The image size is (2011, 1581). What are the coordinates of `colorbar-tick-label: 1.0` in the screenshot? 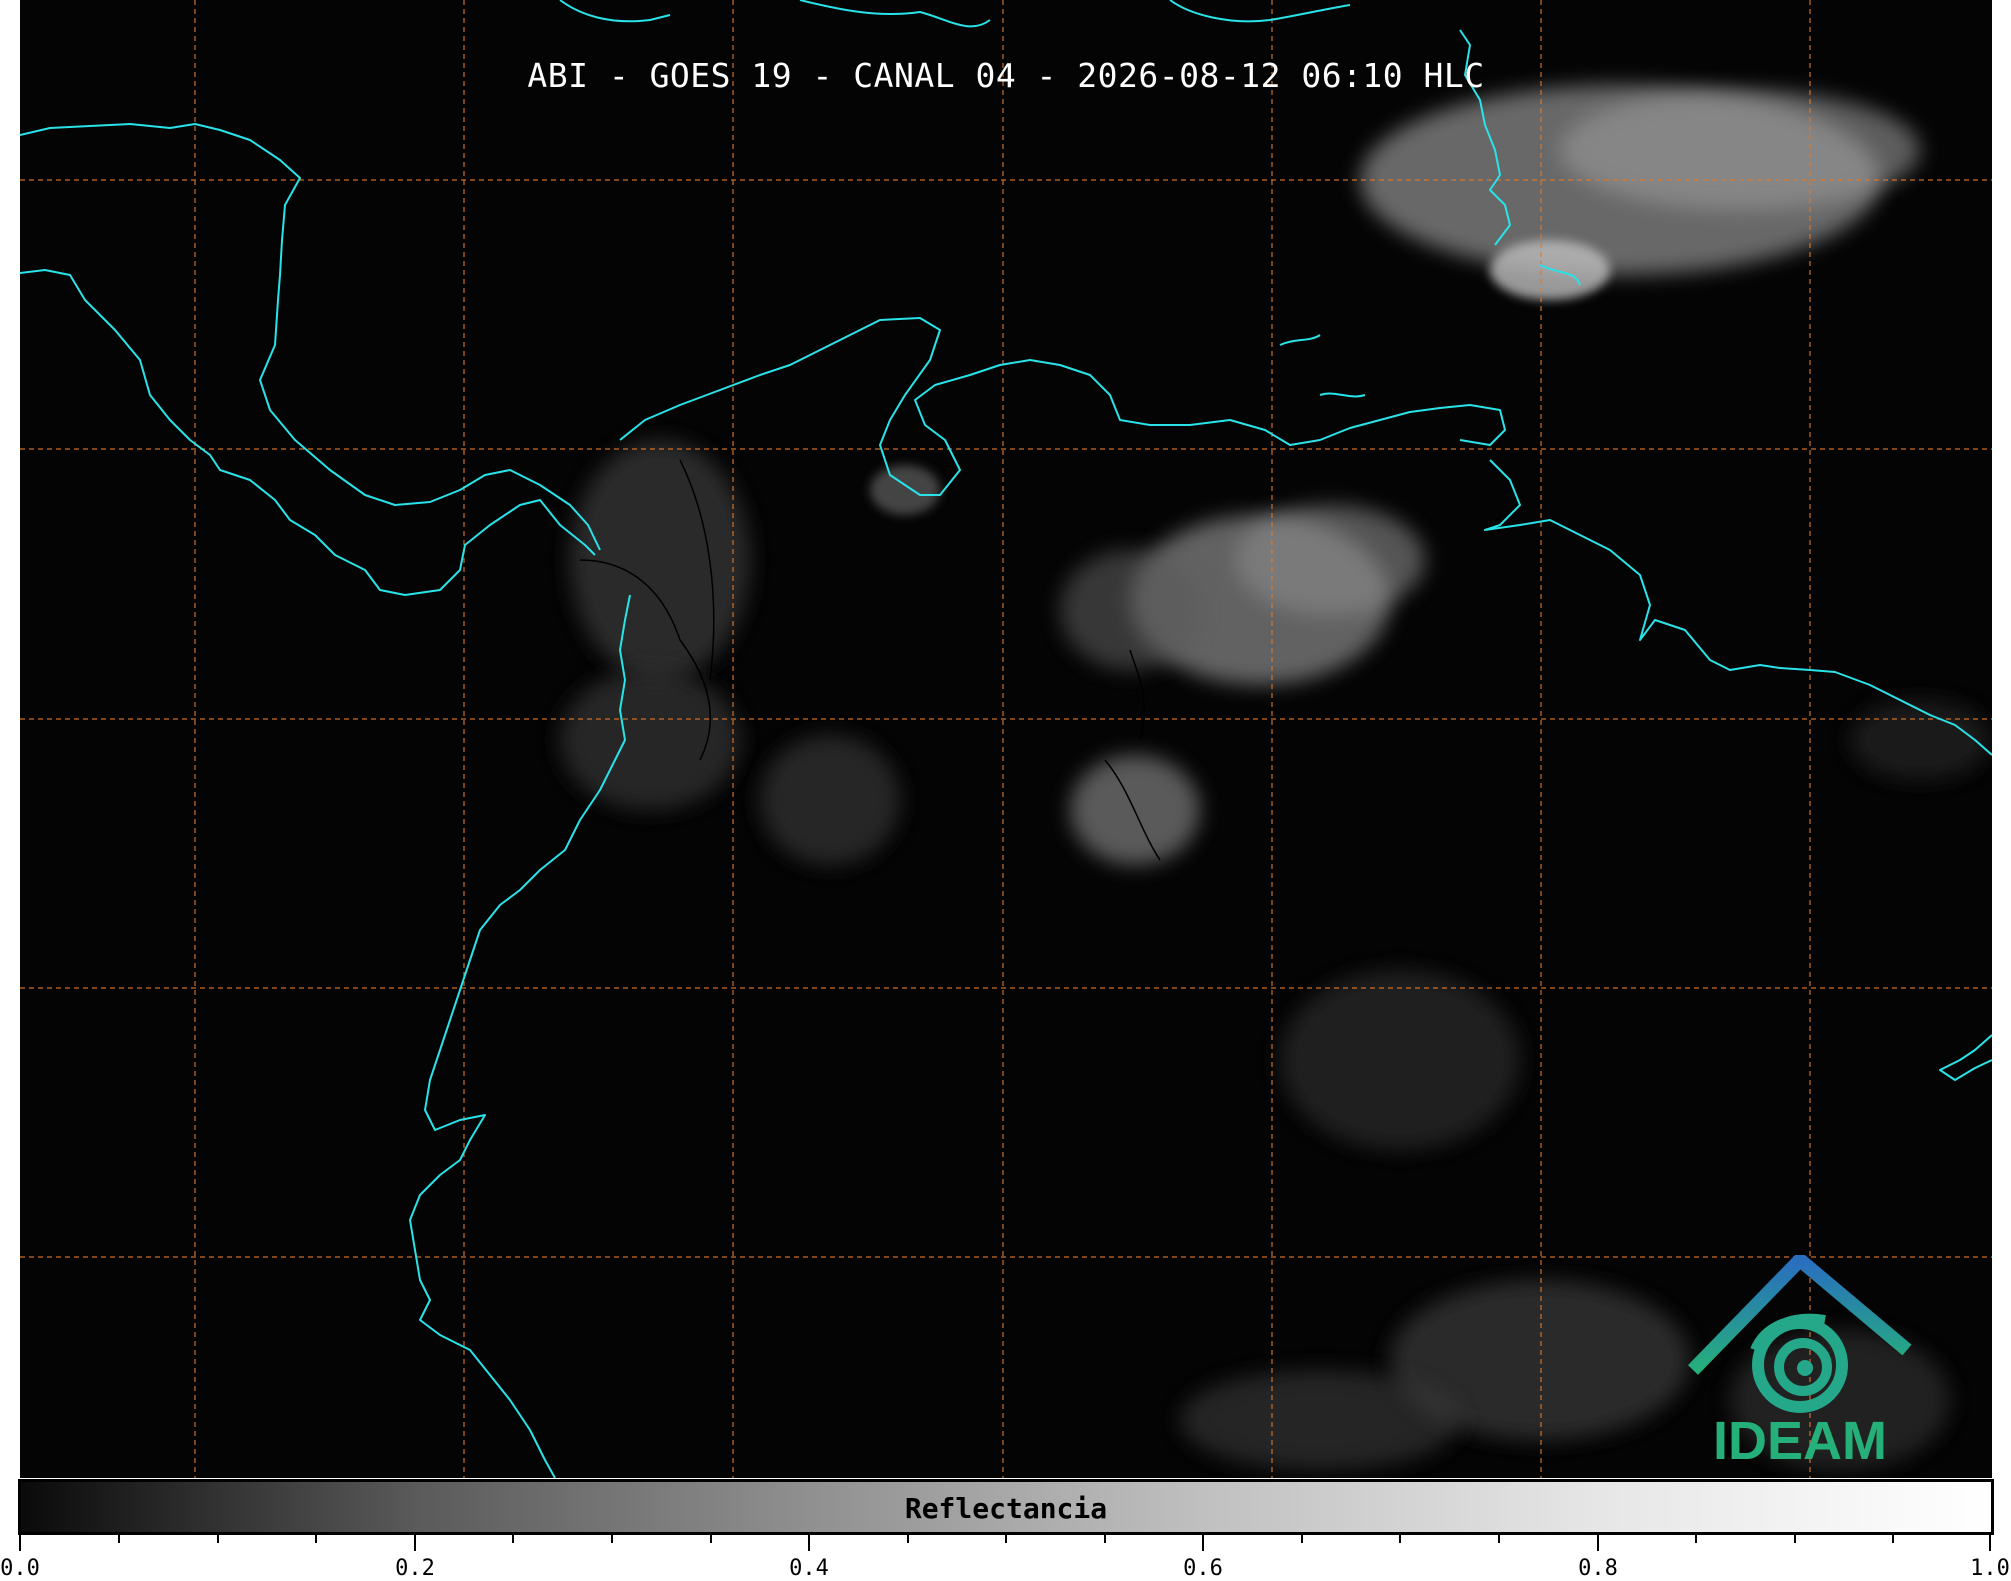 It's located at (1990, 1568).